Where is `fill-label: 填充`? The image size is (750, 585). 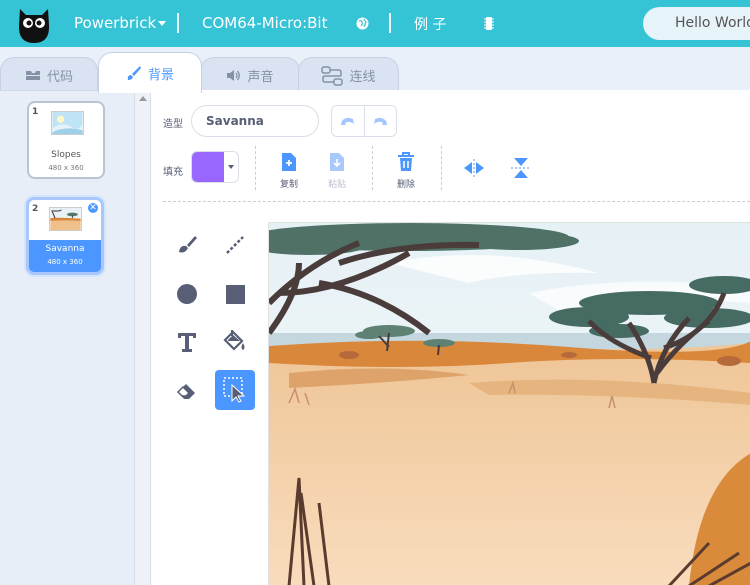
fill-label: 填充 is located at coordinates (173, 172).